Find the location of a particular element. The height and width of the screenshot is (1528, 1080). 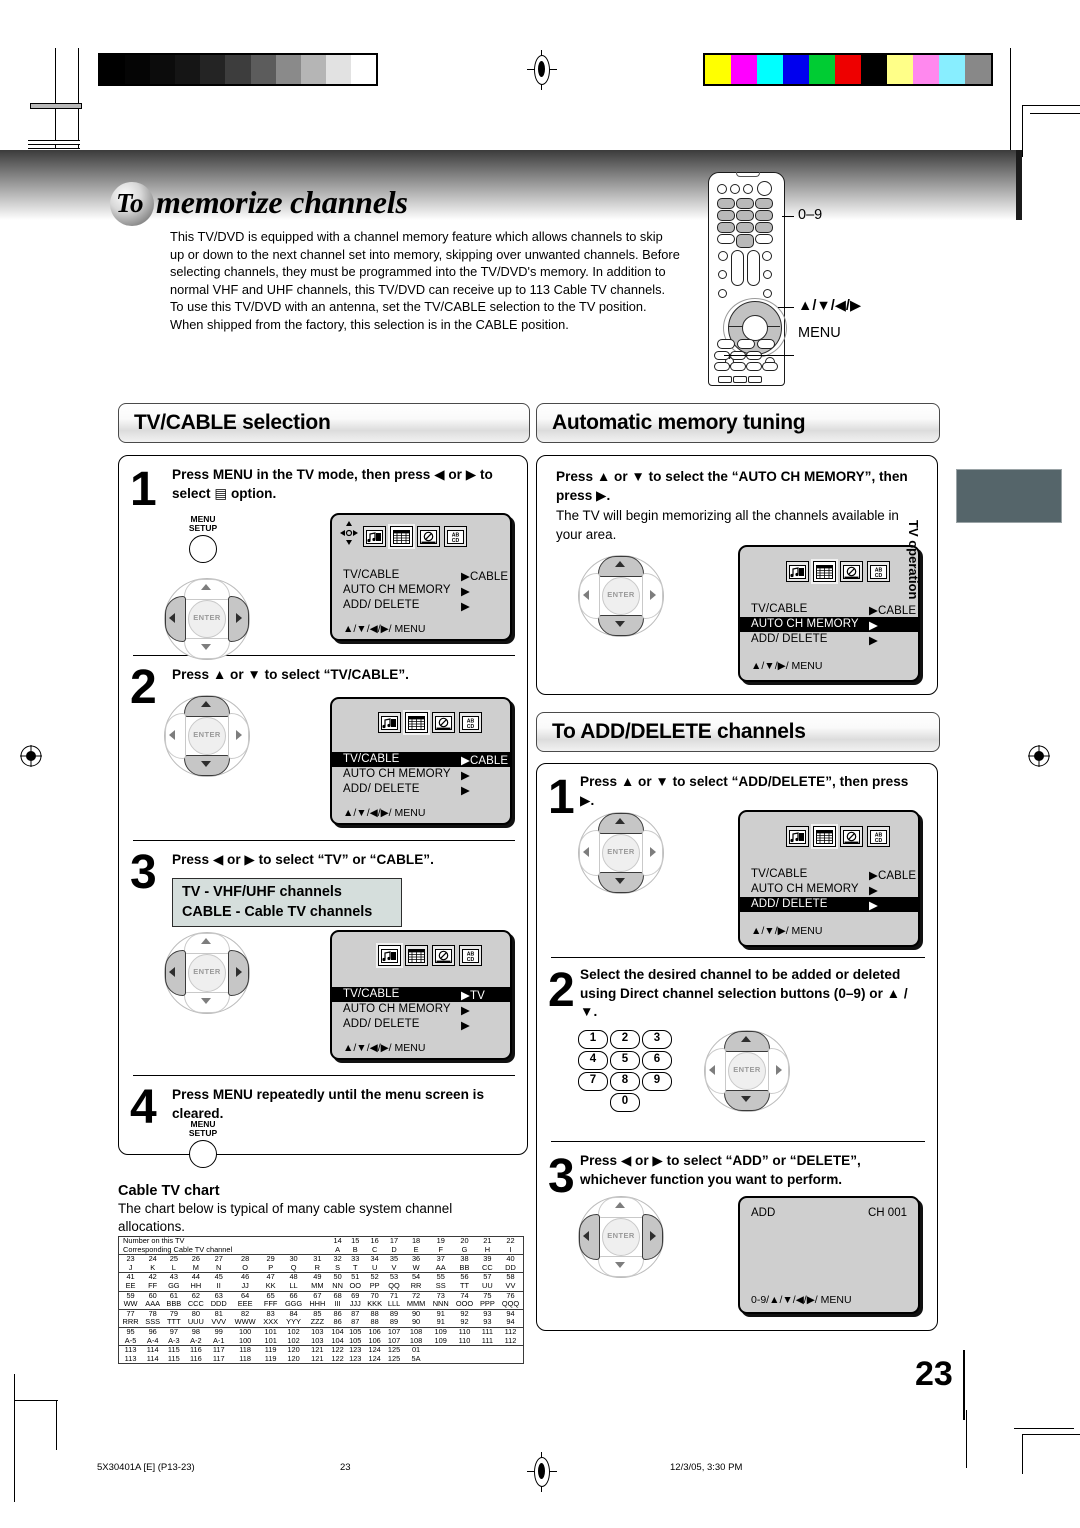

osd-nav-indicator-icon is located at coordinates (349, 533).